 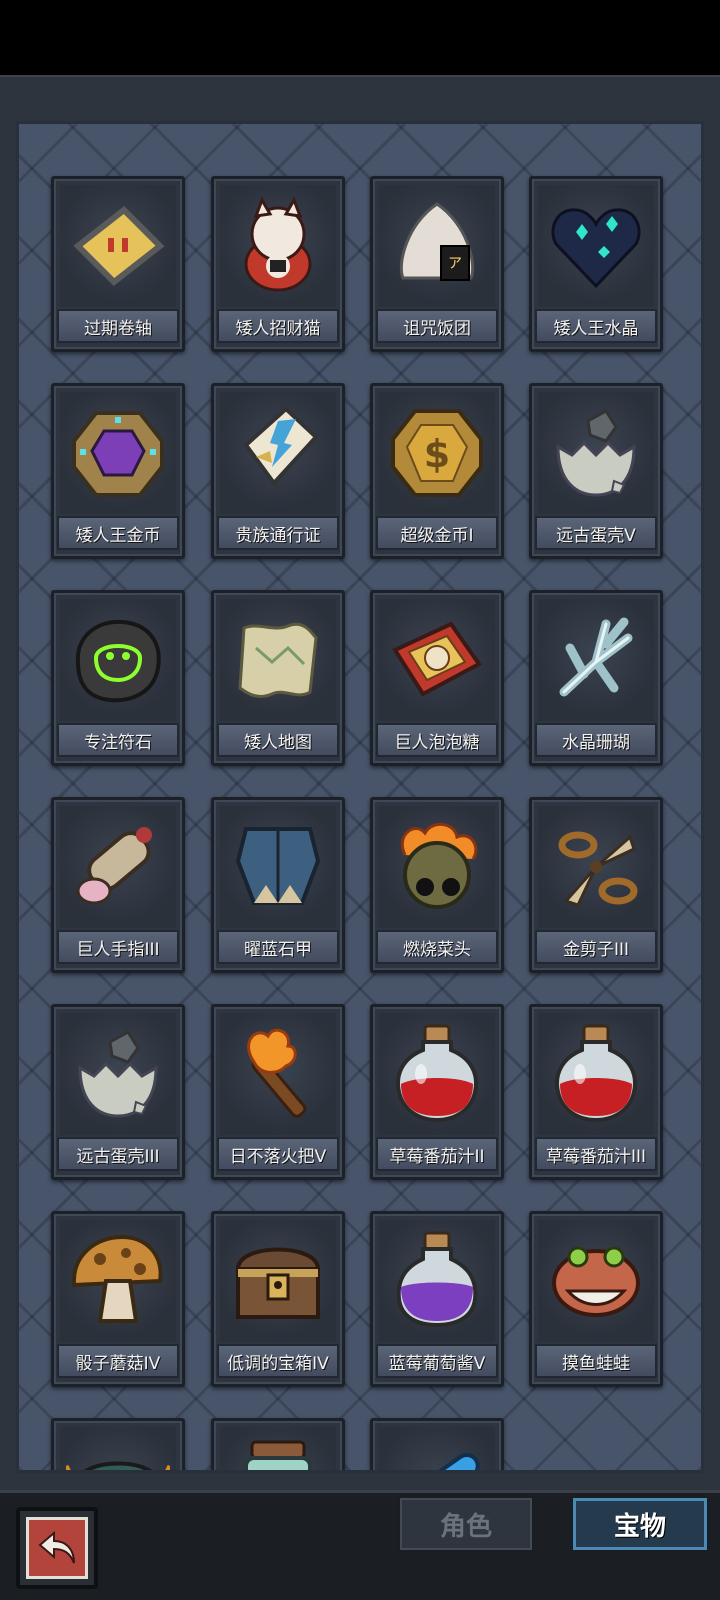 I want to click on treasure-slot: 金剪子III, so click(x=596, y=885).